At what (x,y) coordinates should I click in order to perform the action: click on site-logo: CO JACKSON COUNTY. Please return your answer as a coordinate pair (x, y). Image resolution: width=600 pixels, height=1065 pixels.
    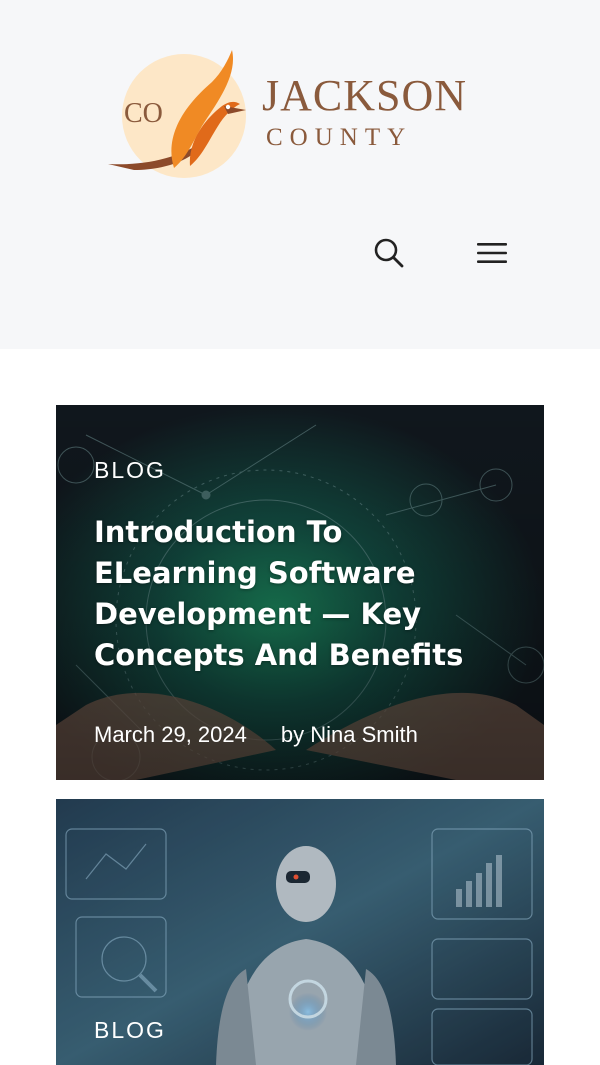
    Looking at the image, I should click on (304, 116).